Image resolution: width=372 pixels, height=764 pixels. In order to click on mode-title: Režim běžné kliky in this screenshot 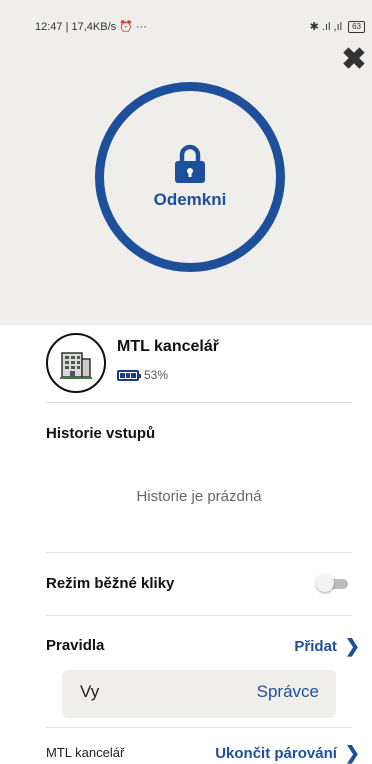, I will do `click(110, 583)`.